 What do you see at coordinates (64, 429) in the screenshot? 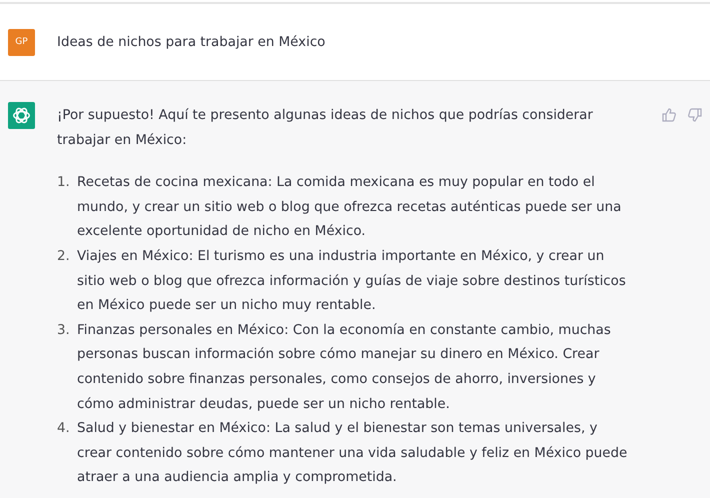
I see `list-number: 4.` at bounding box center [64, 429].